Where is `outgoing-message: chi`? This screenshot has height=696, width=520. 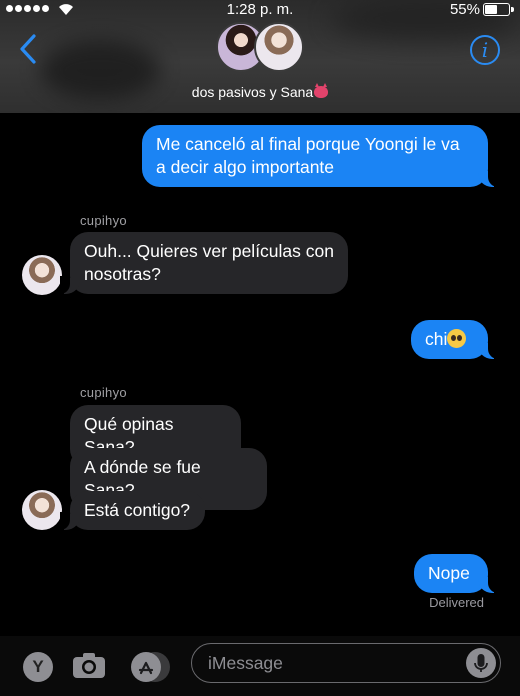 outgoing-message: chi is located at coordinates (454, 339).